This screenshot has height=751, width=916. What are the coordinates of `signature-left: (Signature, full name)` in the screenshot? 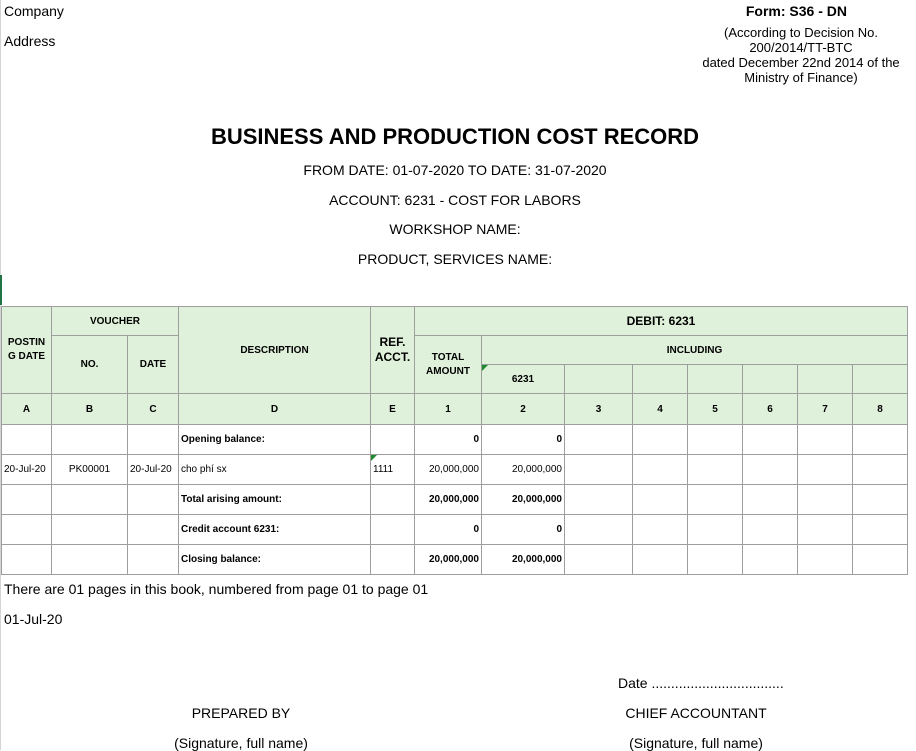 It's located at (241, 743).